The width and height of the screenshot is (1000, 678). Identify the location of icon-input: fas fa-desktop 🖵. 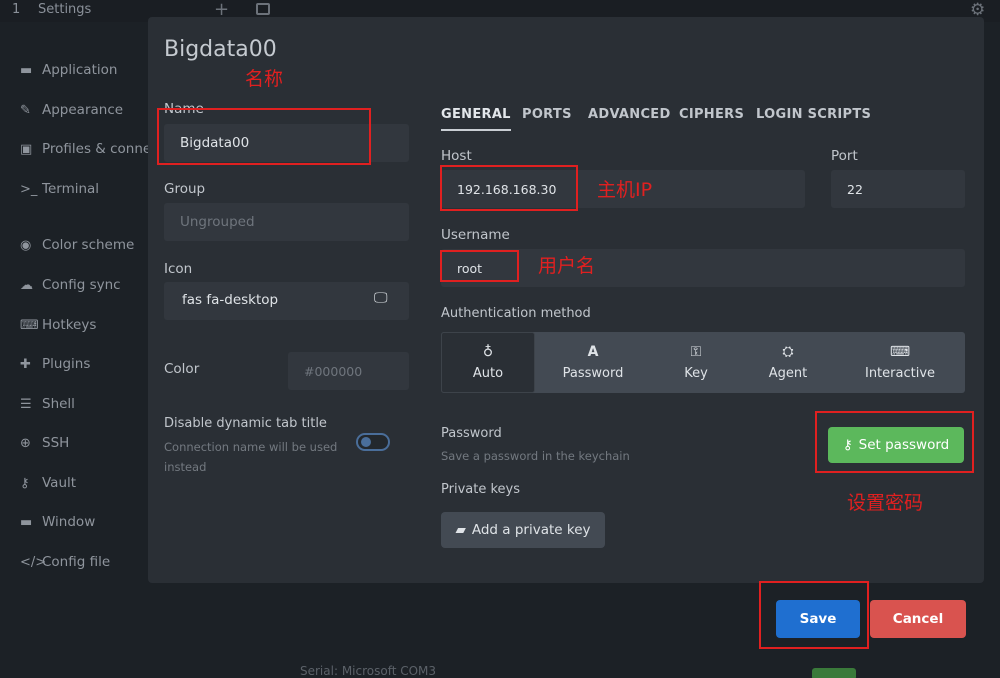
(286, 301).